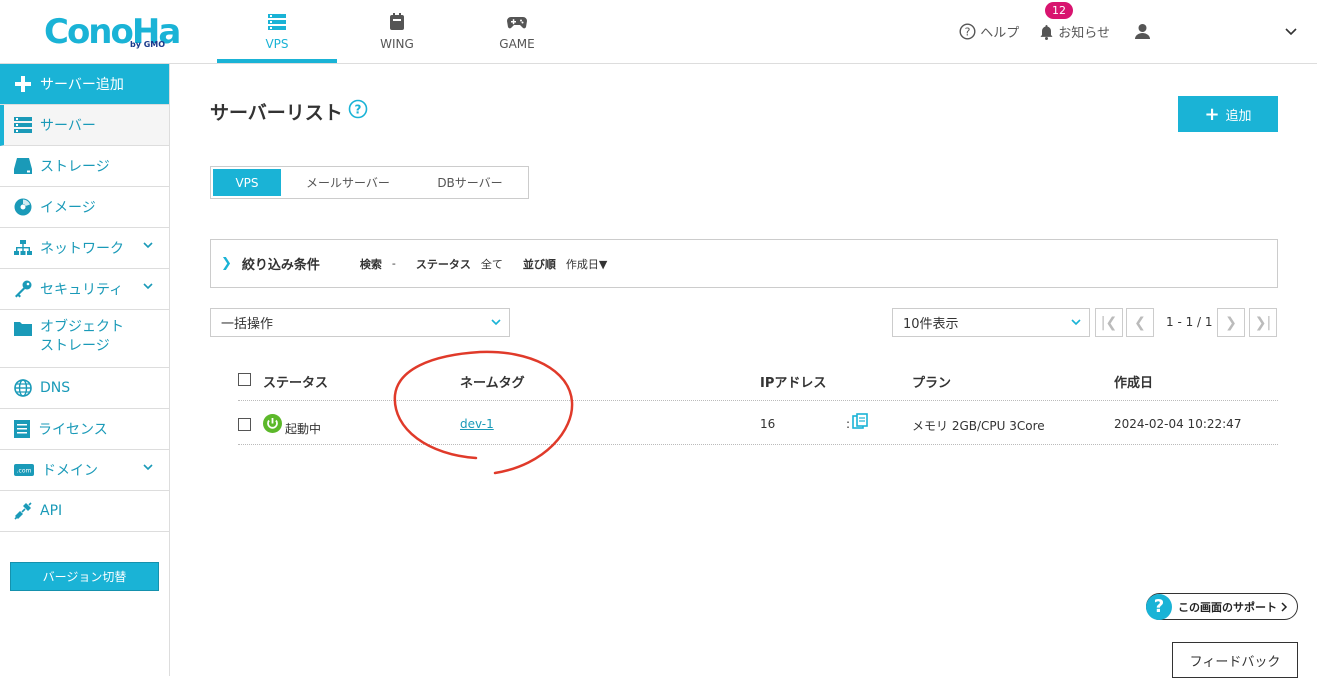  What do you see at coordinates (360, 322) in the screenshot?
I see `bulk-action-select: 一括操作` at bounding box center [360, 322].